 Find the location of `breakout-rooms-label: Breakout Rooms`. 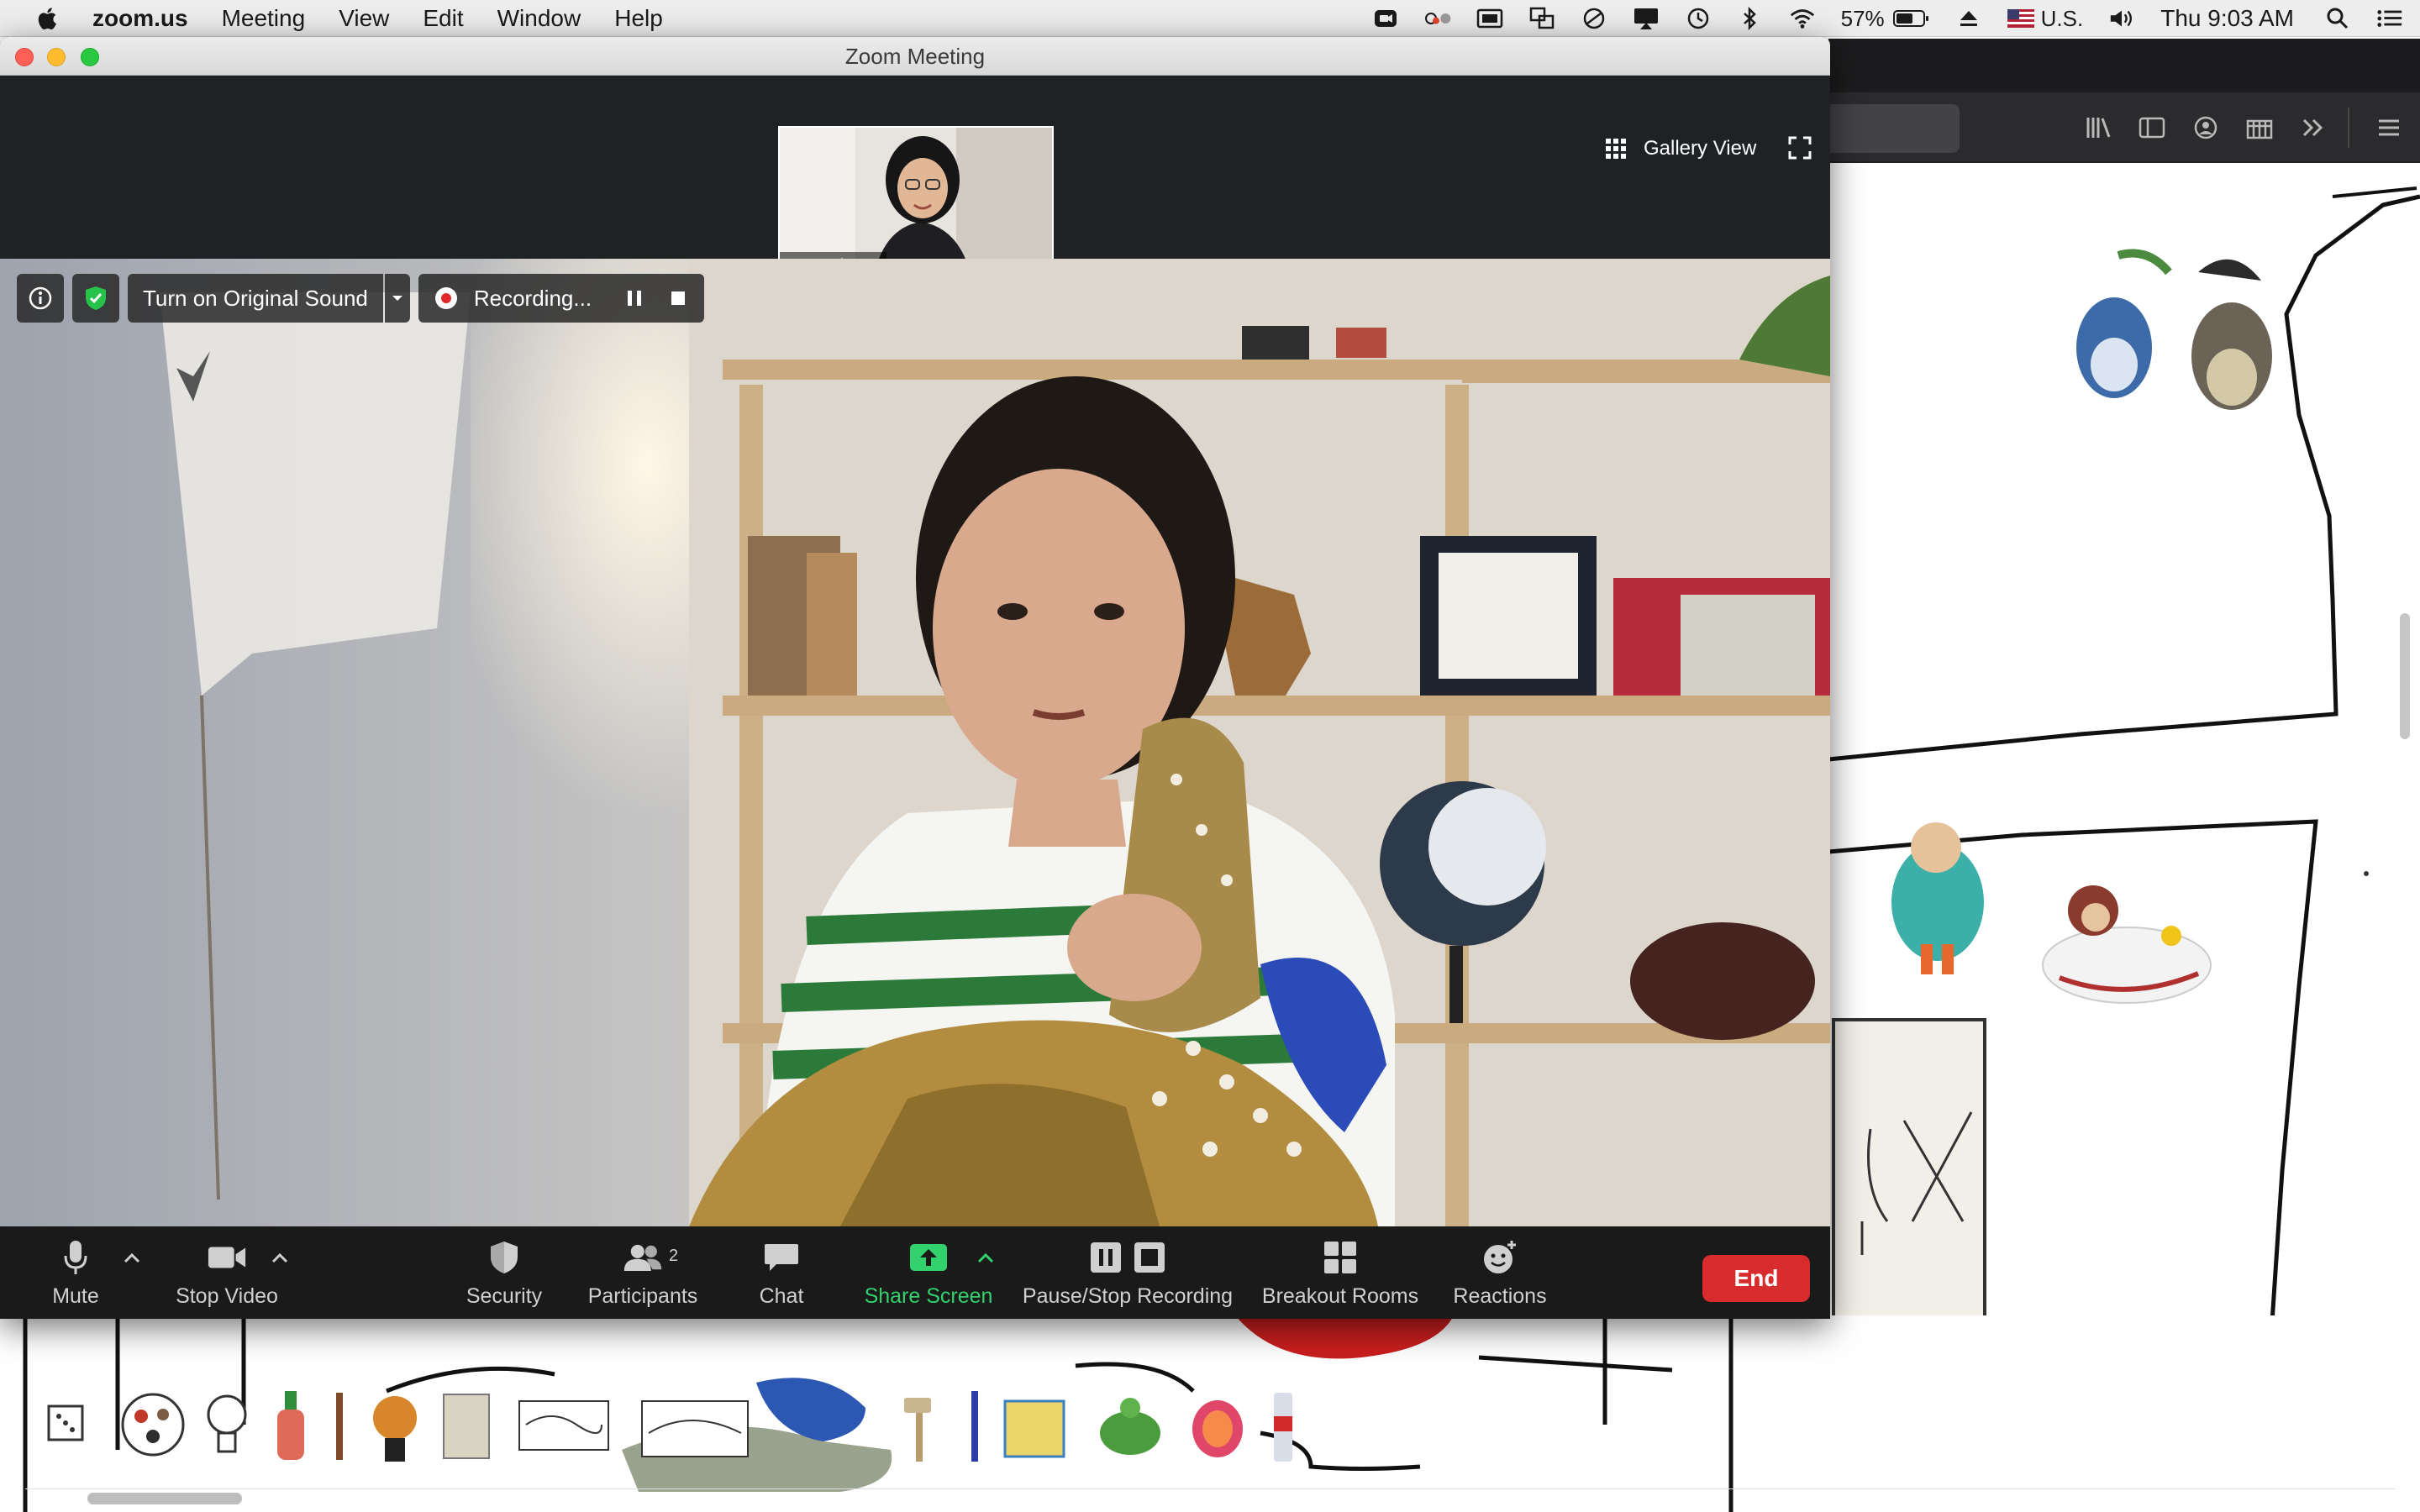

breakout-rooms-label: Breakout Rooms is located at coordinates (1340, 1296).